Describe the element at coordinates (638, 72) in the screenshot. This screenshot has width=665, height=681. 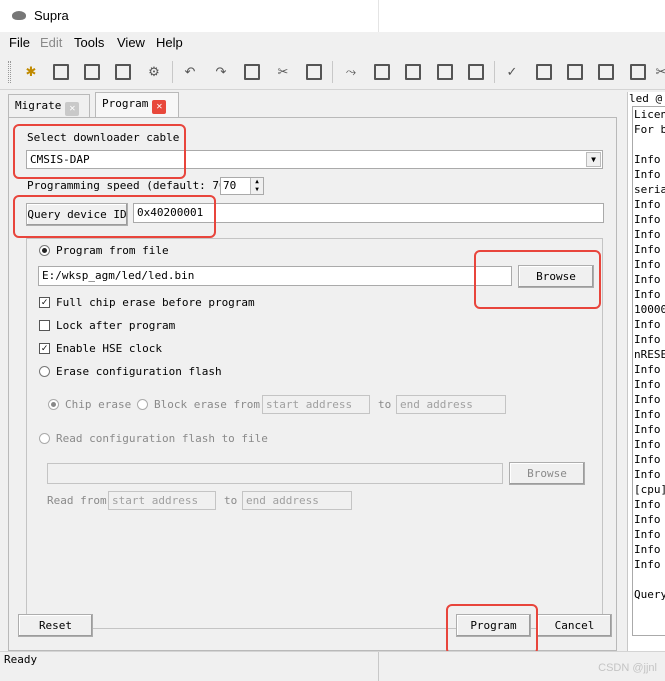
I see `memory-icon` at that location.